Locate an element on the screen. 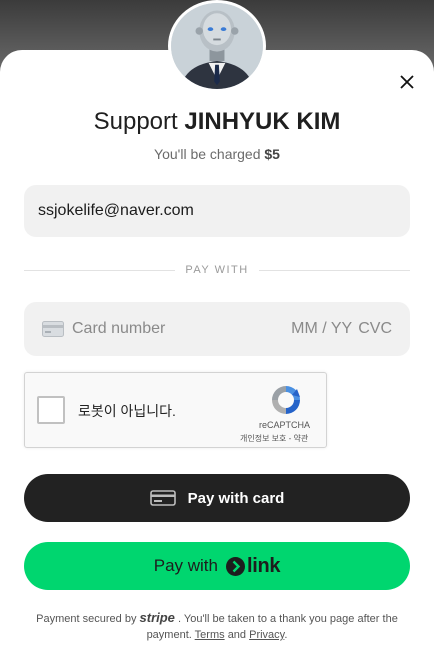 The width and height of the screenshot is (434, 670). divider-label: PAY WITH is located at coordinates (217, 270).